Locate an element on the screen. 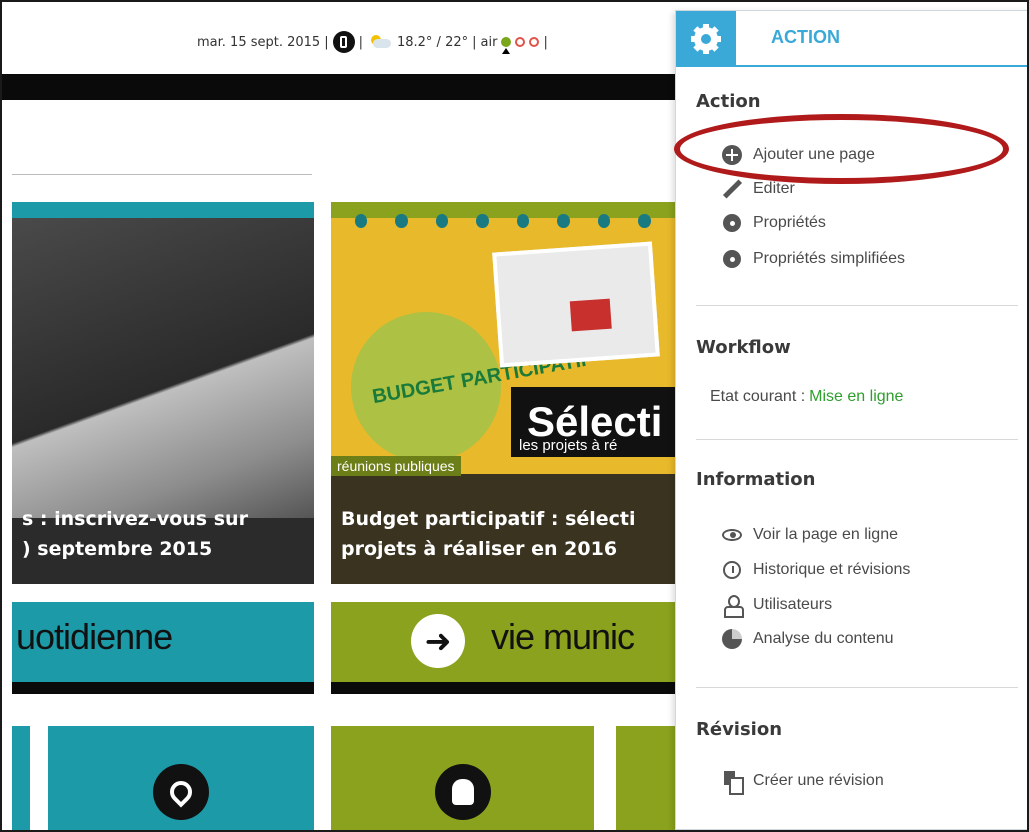 This screenshot has height=832, width=1029. menu-item-label: Historique et révisions is located at coordinates (832, 569).